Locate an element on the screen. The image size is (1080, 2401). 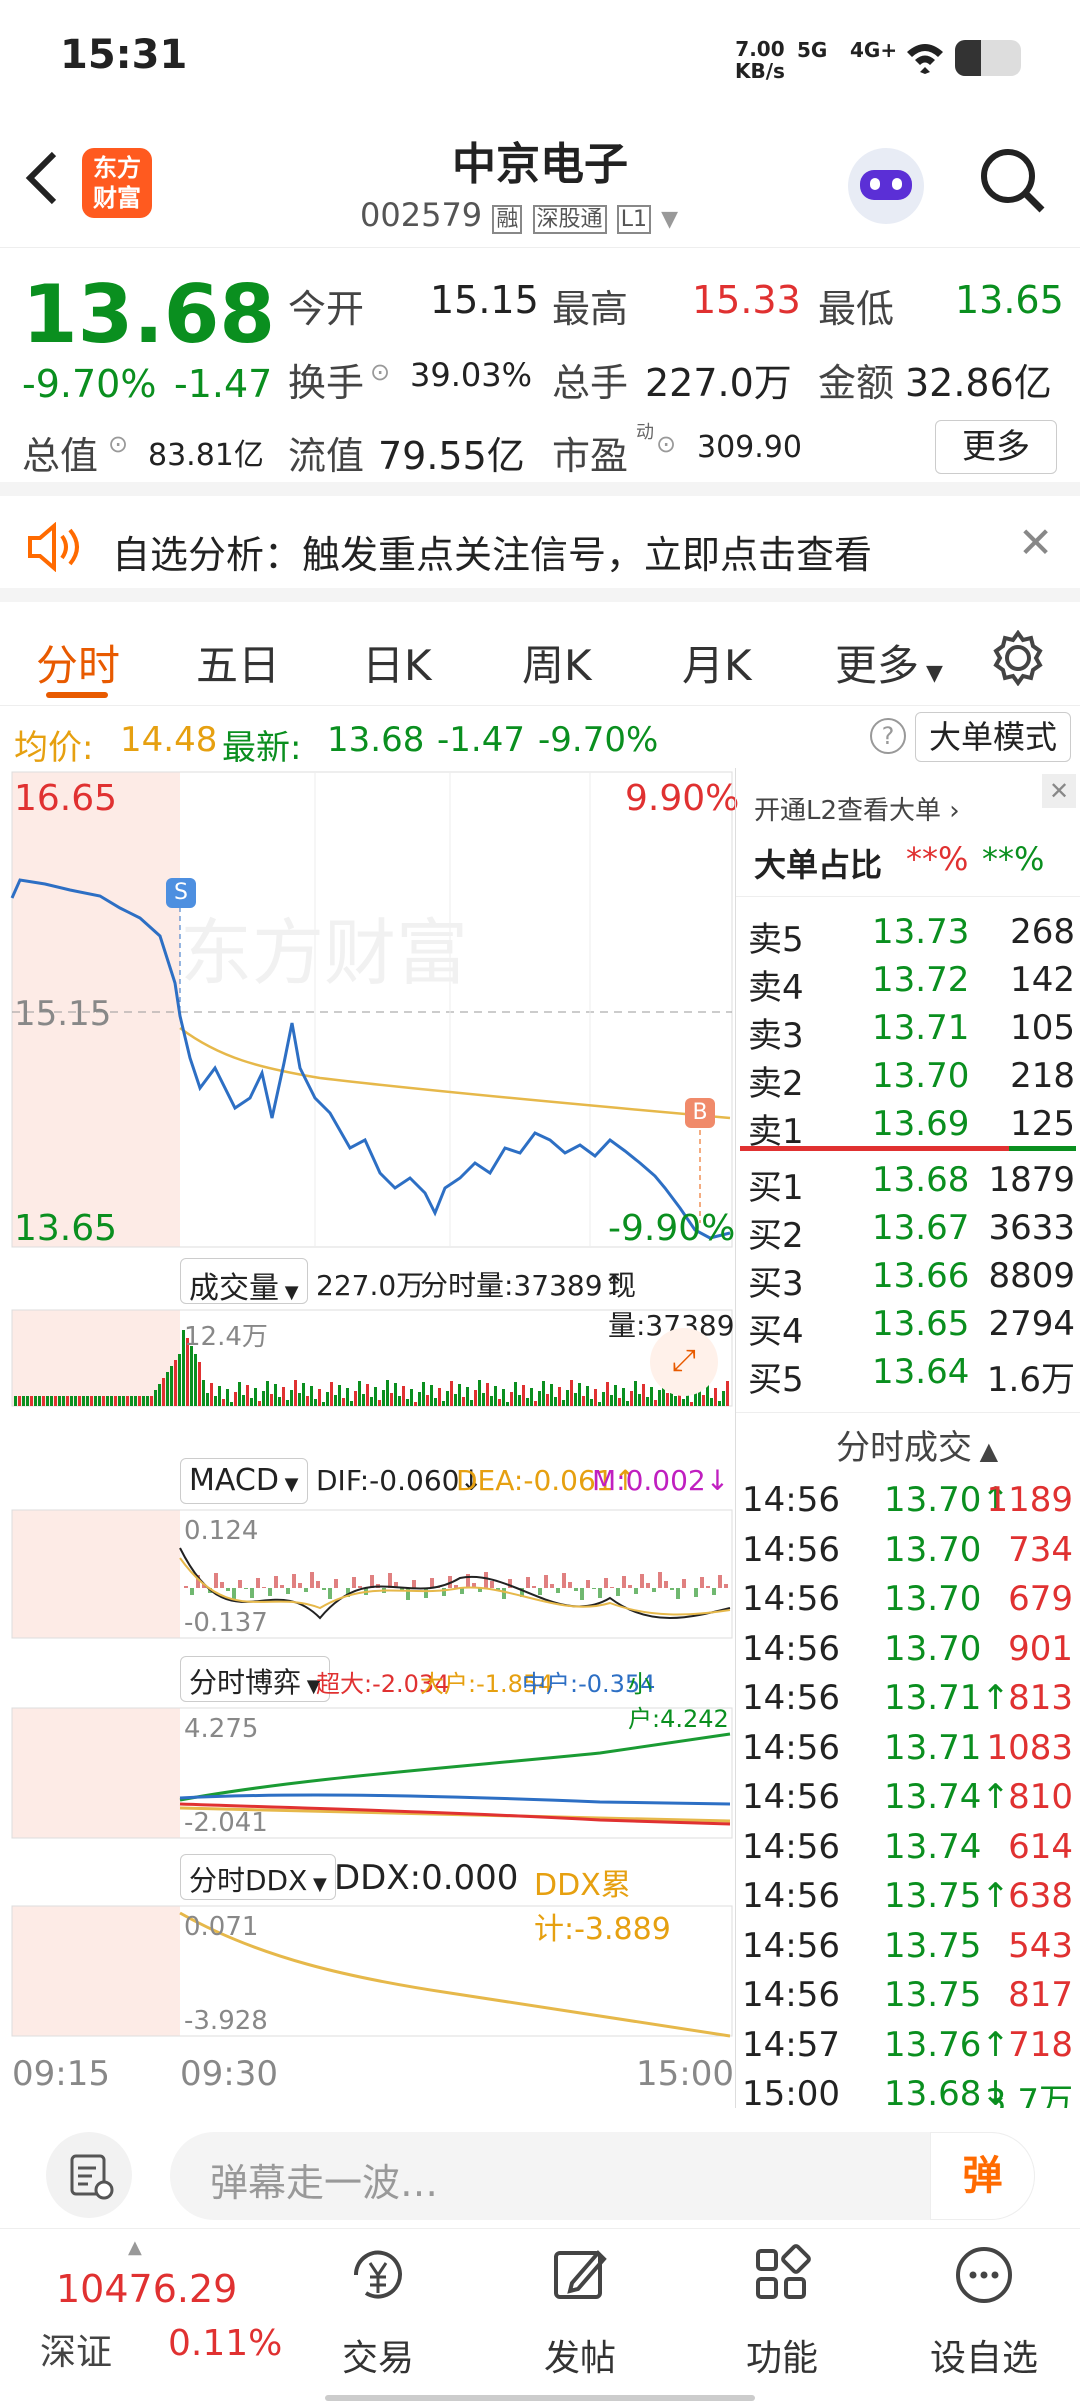
help-icon: ? is located at coordinates (888, 736).